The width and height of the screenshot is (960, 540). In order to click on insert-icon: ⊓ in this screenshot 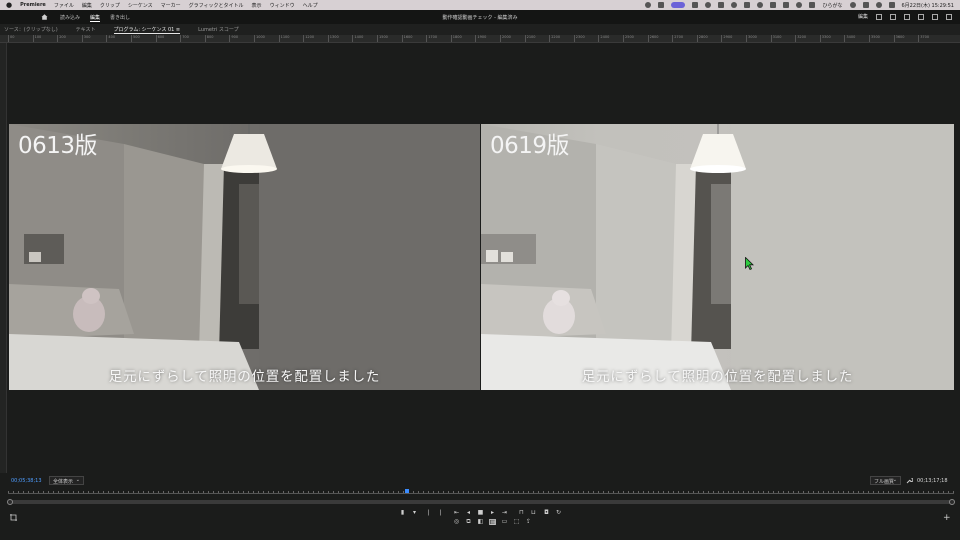, I will do `click(521, 513)`.